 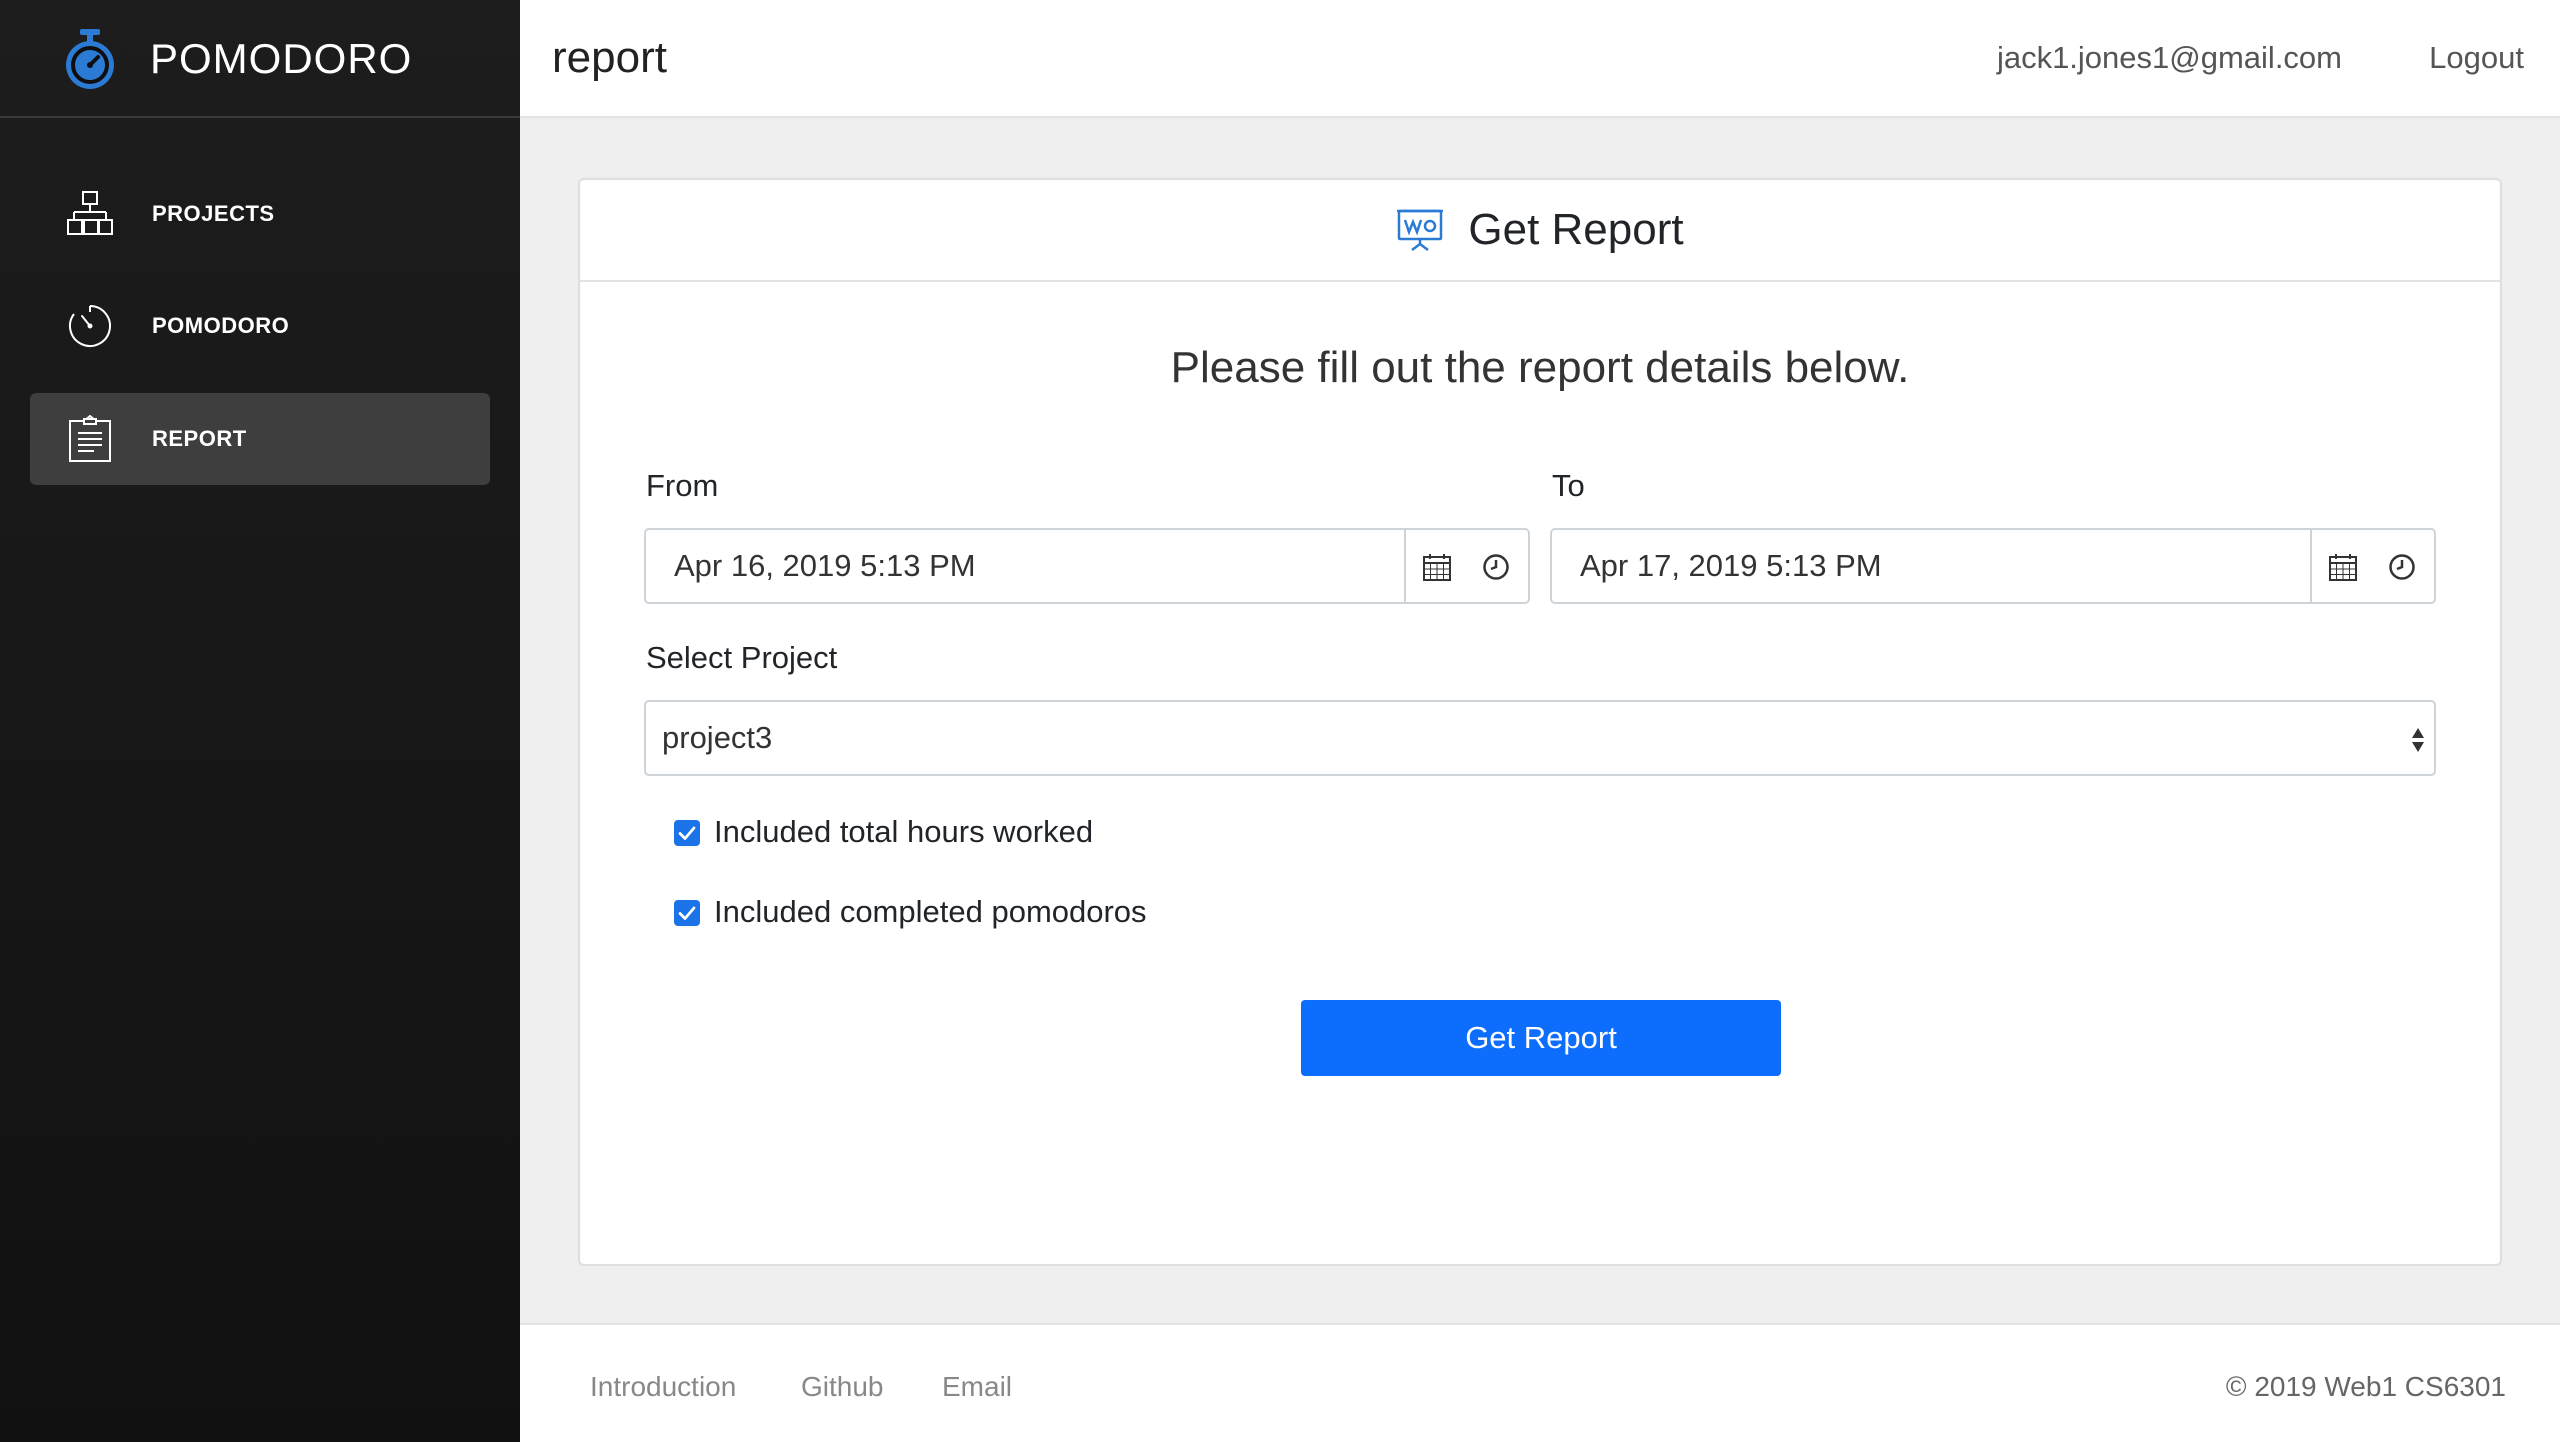 I want to click on brand: POMODORO, so click(x=260, y=59).